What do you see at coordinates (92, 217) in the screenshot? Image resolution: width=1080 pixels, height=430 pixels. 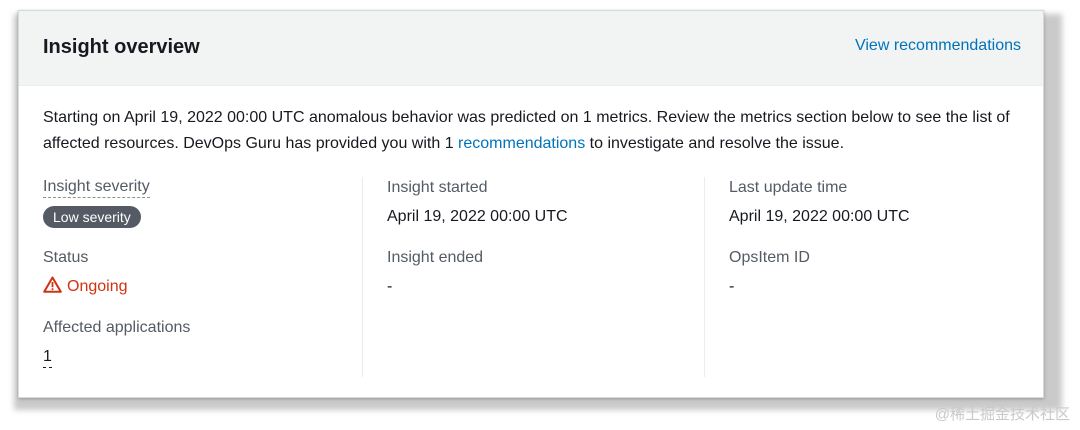 I see `severity-badge: Low severity` at bounding box center [92, 217].